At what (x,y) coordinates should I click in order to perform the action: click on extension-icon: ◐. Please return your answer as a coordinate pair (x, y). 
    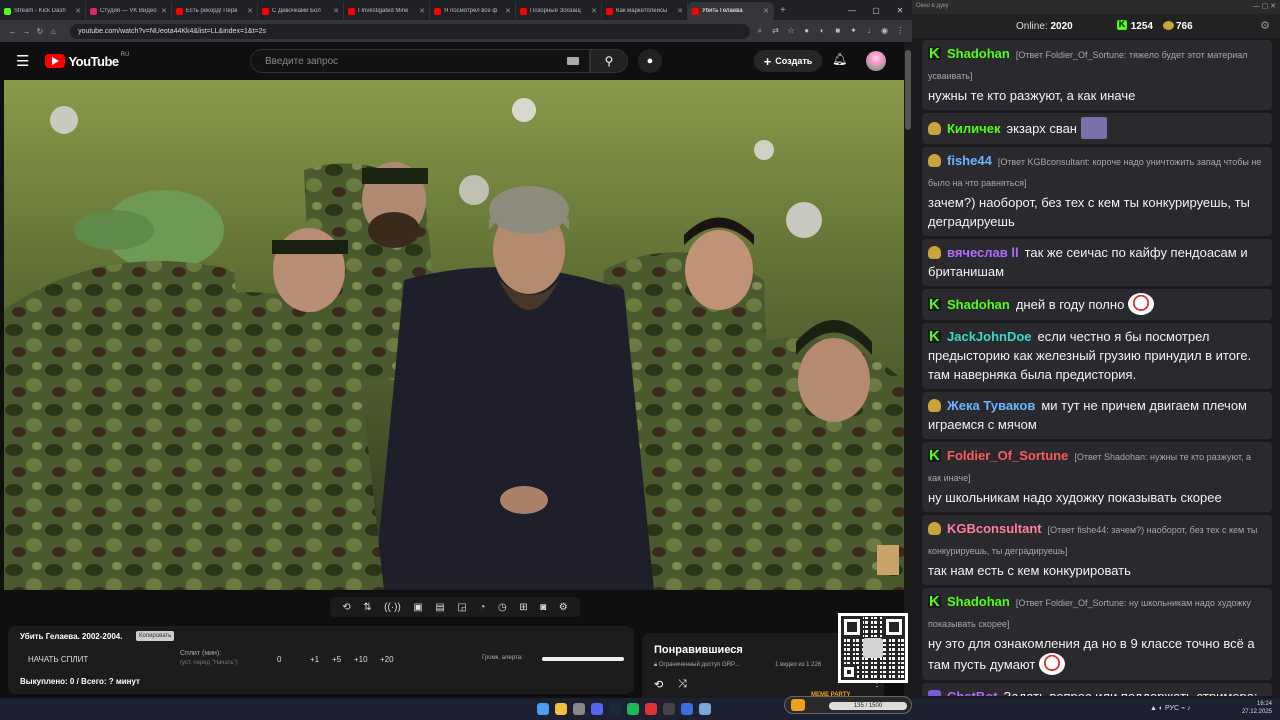
    Looking at the image, I should click on (822, 31).